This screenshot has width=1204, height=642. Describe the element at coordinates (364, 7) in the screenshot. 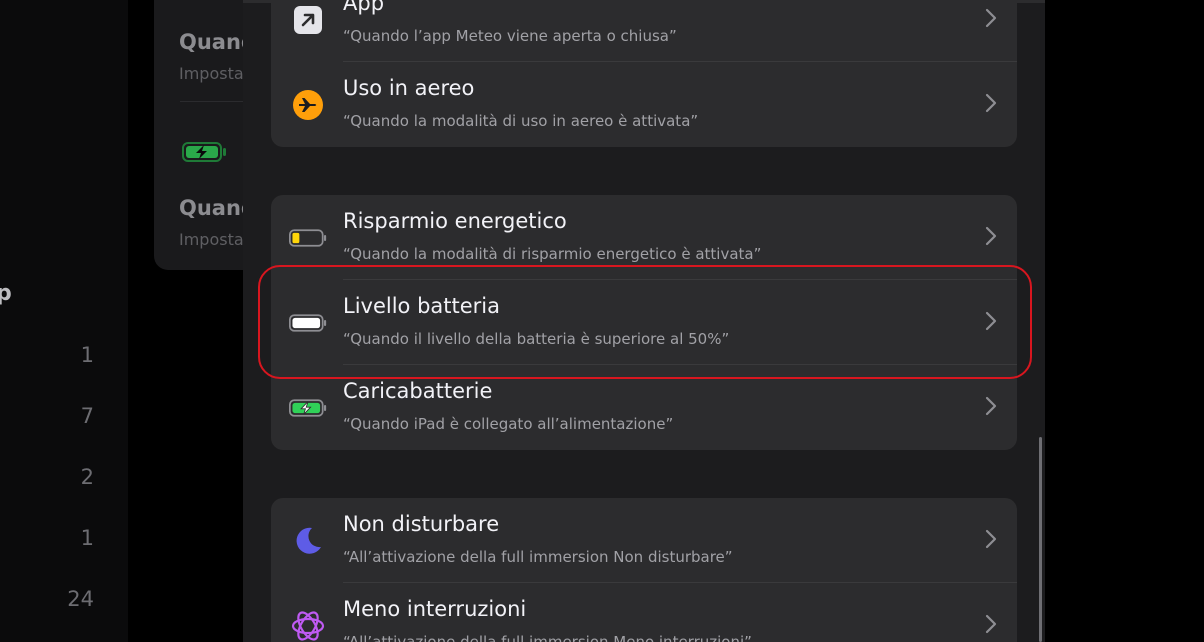

I see `trigger-title: App` at that location.